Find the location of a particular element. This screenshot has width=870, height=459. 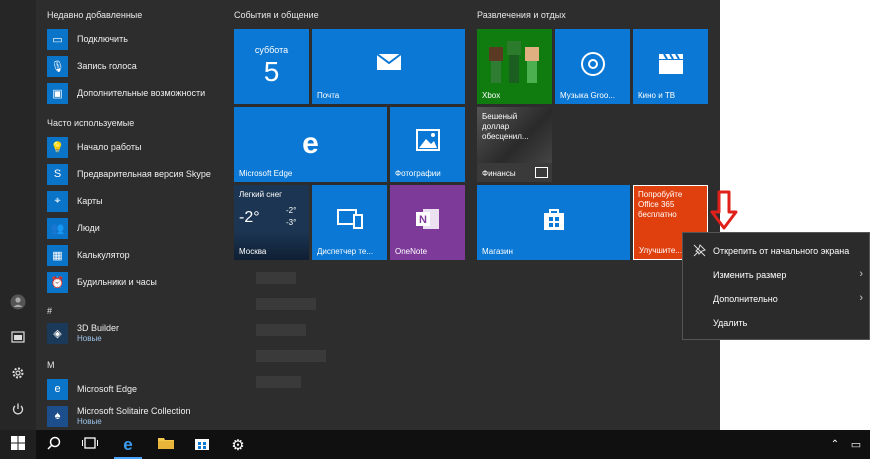

lightbulb-icon: 💡 is located at coordinates (57, 147).